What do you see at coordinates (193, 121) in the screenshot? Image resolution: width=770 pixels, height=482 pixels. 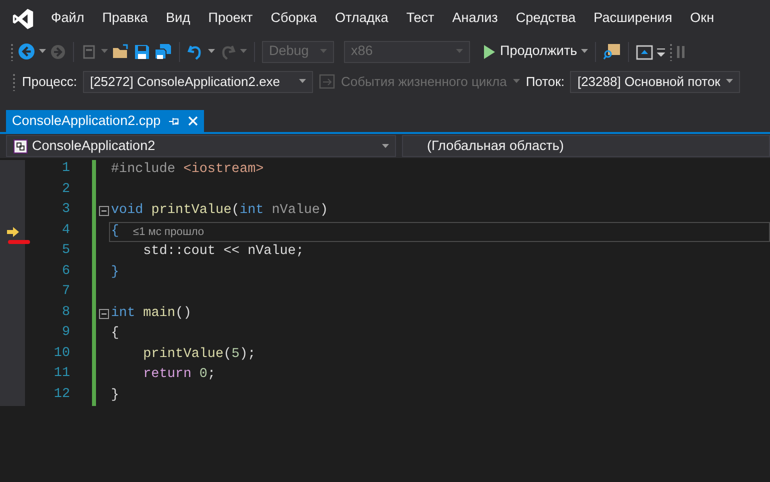 I see `close-icon` at bounding box center [193, 121].